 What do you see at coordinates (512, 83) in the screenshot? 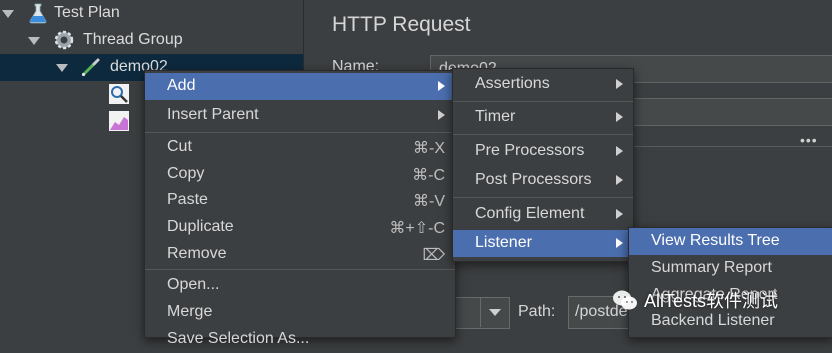
I see `menu-item-label: Assertions` at bounding box center [512, 83].